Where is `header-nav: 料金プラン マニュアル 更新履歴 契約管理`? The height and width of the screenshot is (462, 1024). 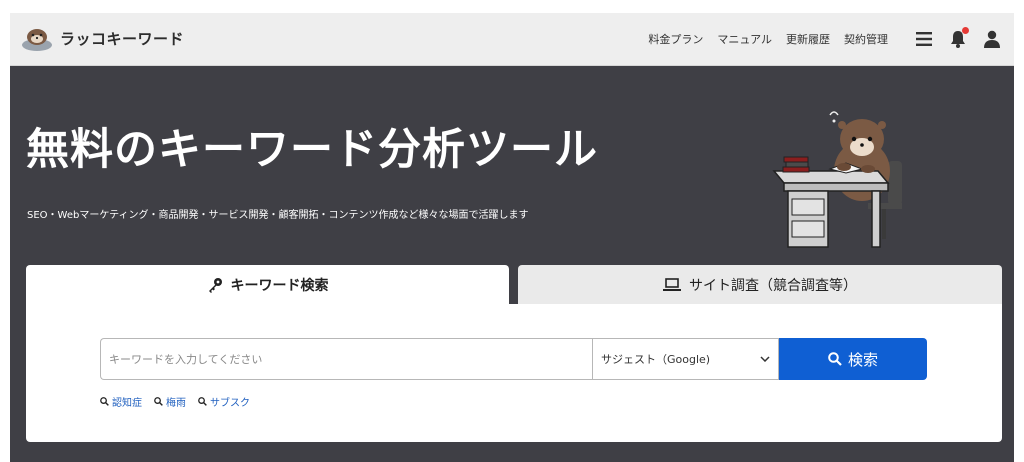
header-nav: 料金プラン マニュアル 更新履歴 契約管理 is located at coordinates (826, 39).